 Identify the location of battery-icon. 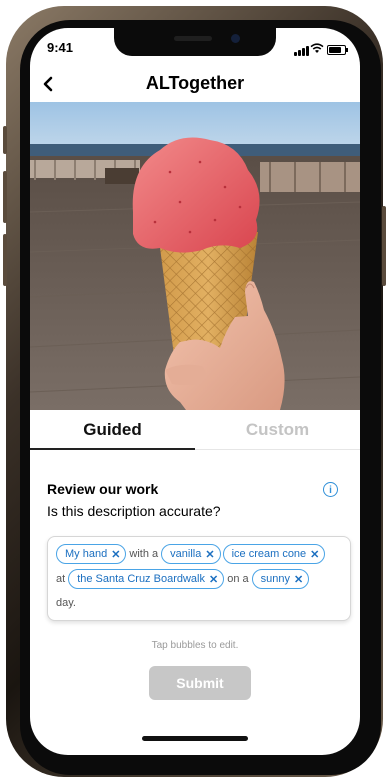
(337, 50).